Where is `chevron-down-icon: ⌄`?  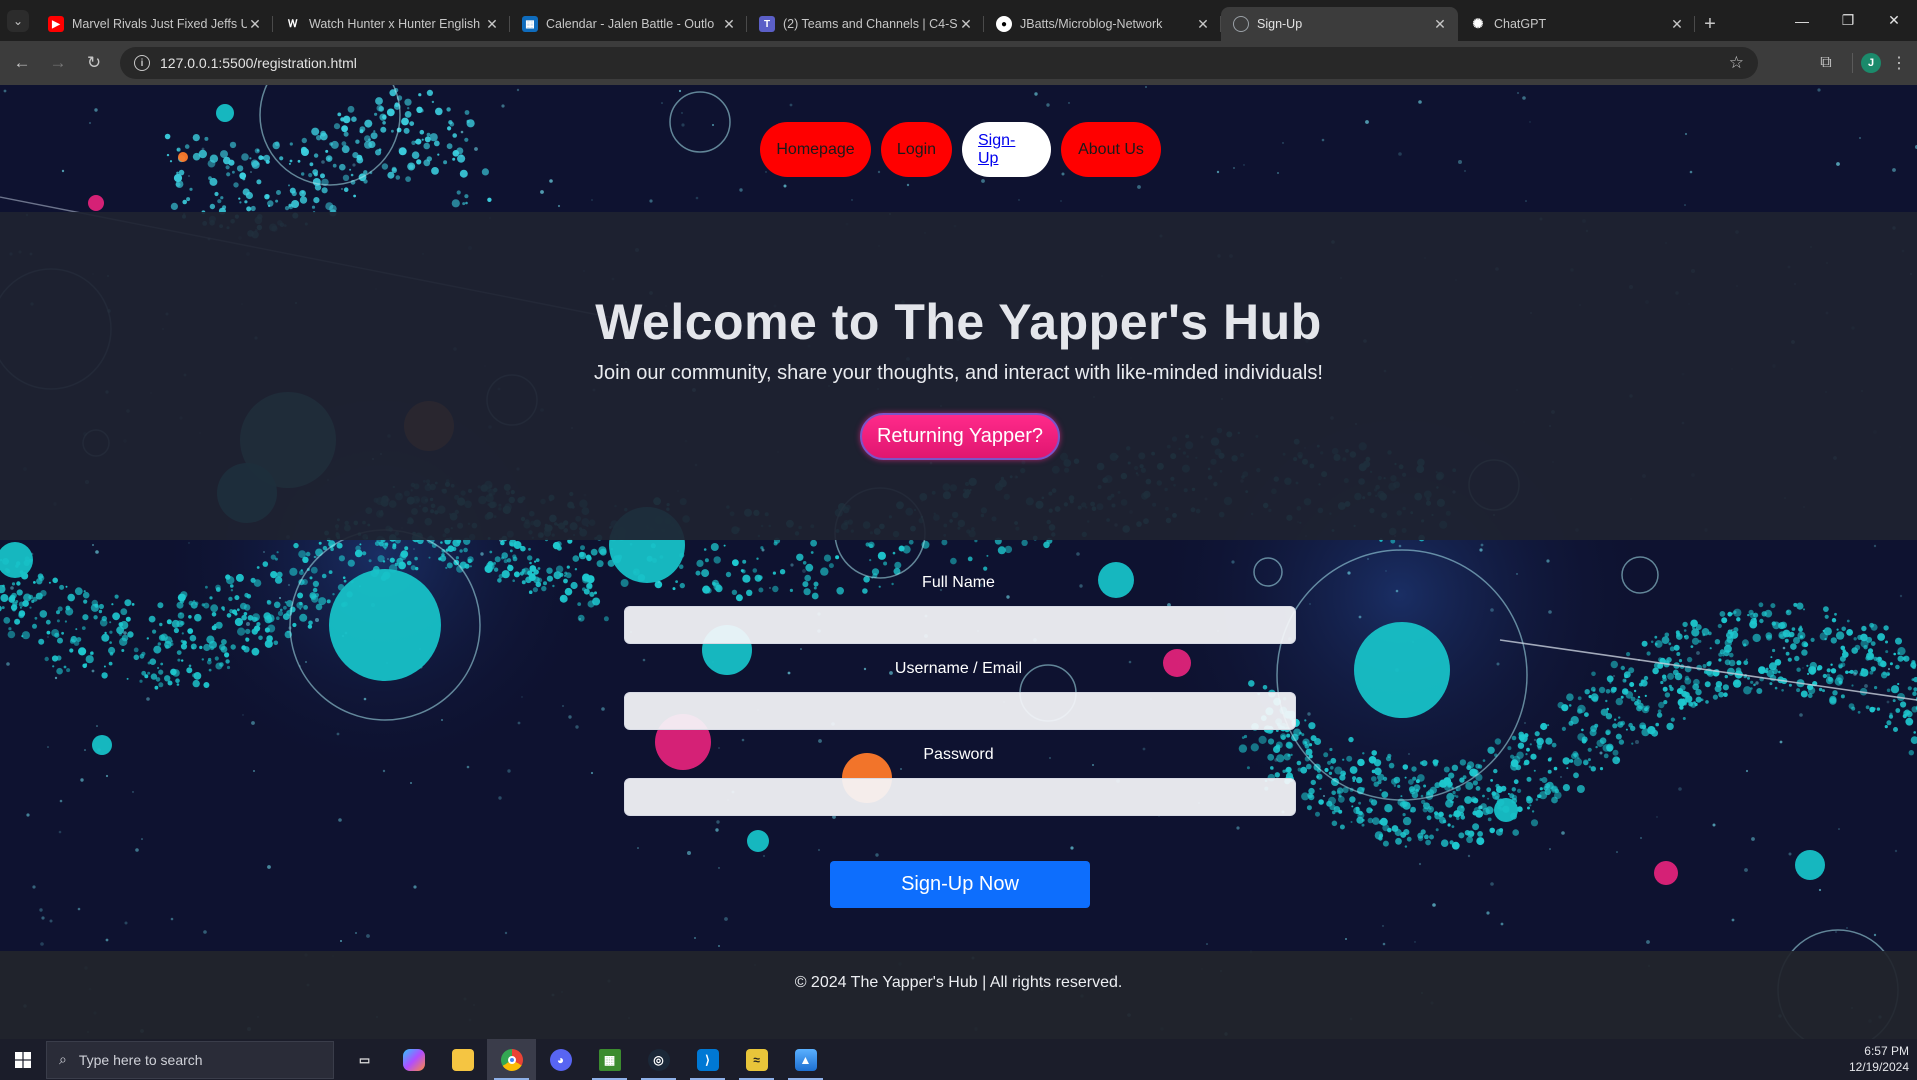
chevron-down-icon: ⌄ is located at coordinates (18, 20).